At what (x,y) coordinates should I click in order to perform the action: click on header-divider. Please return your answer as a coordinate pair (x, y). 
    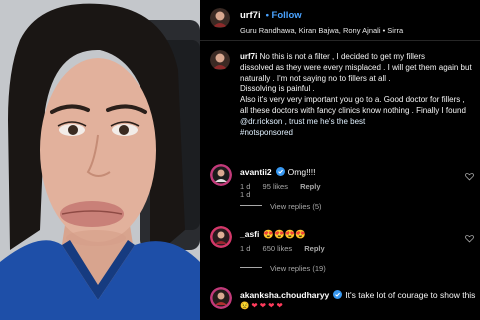
    Looking at the image, I should click on (340, 40).